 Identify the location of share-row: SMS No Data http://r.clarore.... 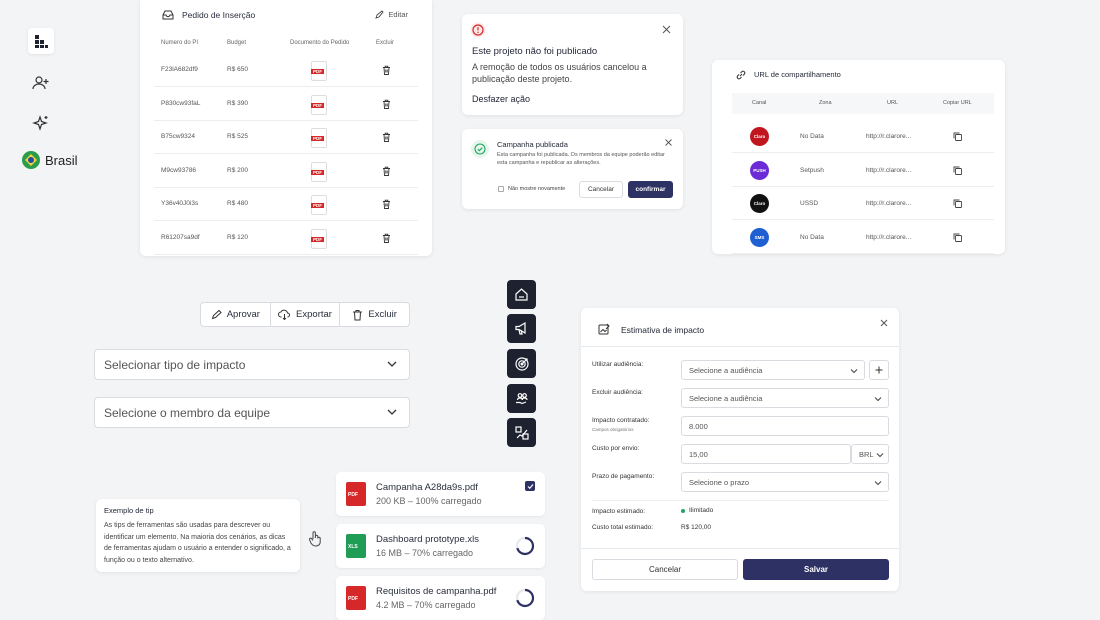
(863, 237).